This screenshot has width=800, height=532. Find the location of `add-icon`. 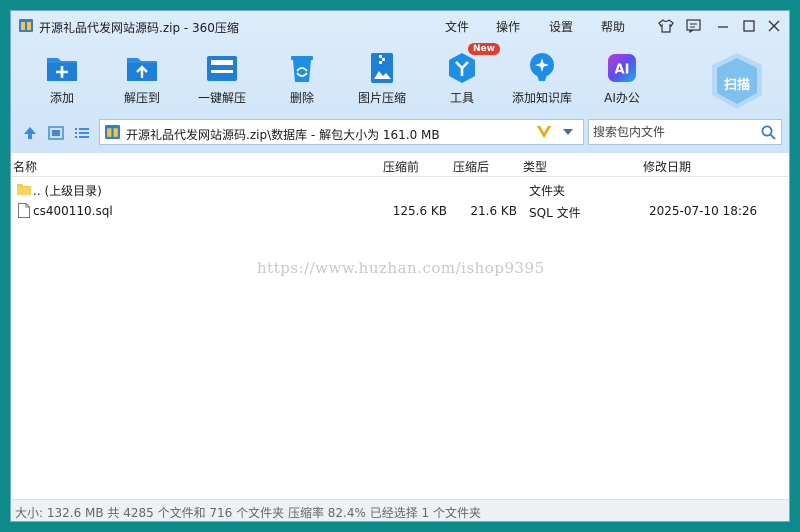

add-icon is located at coordinates (62, 69).